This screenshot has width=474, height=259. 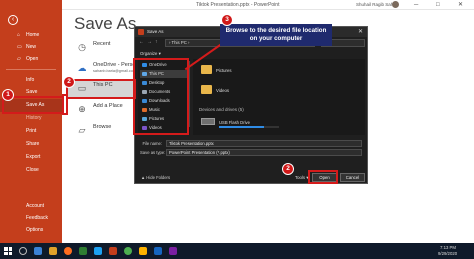 I want to click on rail-item-label: Options, so click(x=35, y=230).